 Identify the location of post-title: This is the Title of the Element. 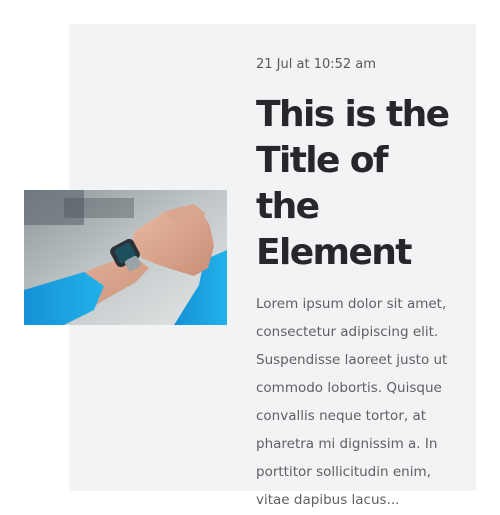
(356, 184).